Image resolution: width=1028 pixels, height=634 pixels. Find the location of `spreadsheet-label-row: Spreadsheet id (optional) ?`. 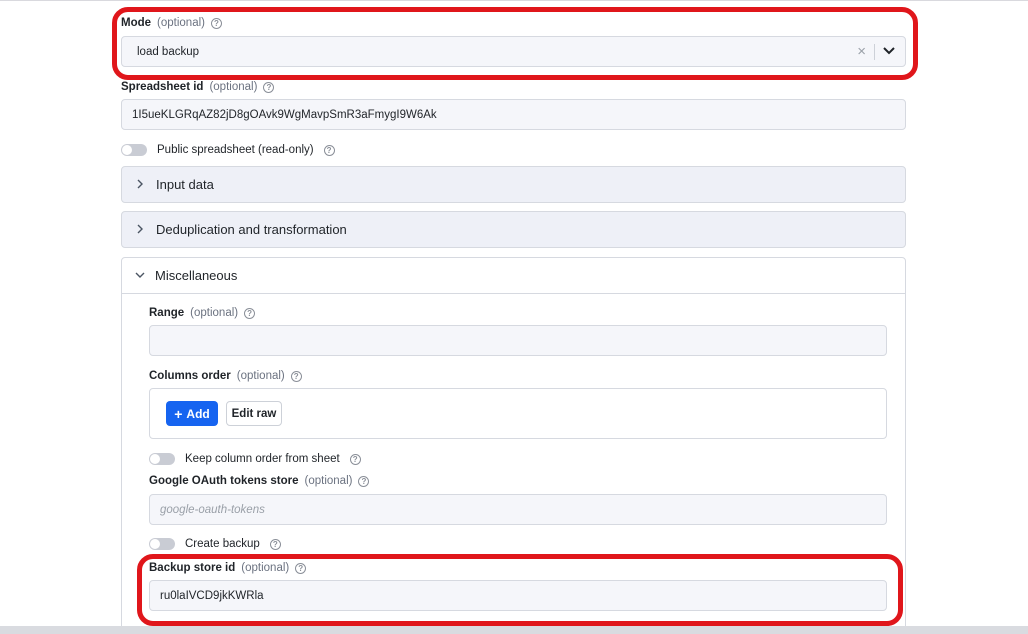

spreadsheet-label-row: Spreadsheet id (optional) ? is located at coordinates (198, 87).